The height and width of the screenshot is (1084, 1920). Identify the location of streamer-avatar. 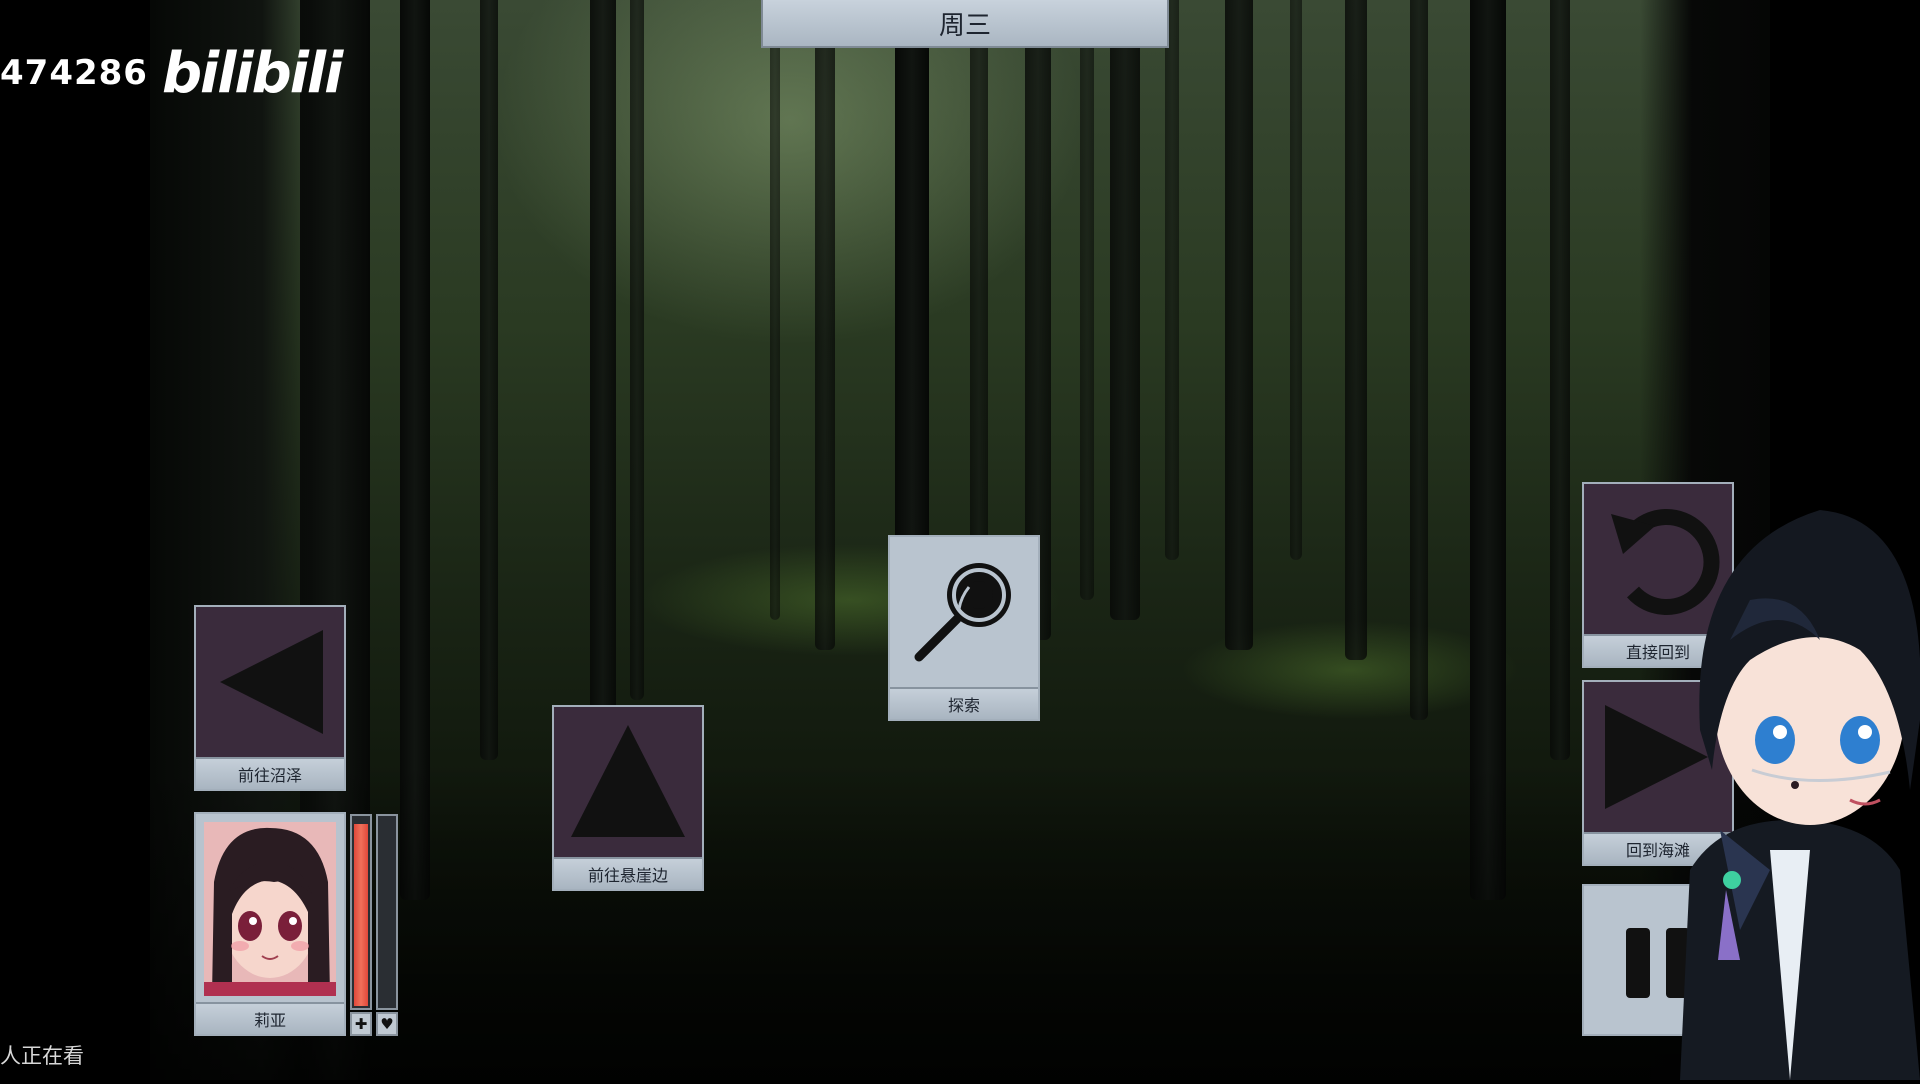
(1790, 785).